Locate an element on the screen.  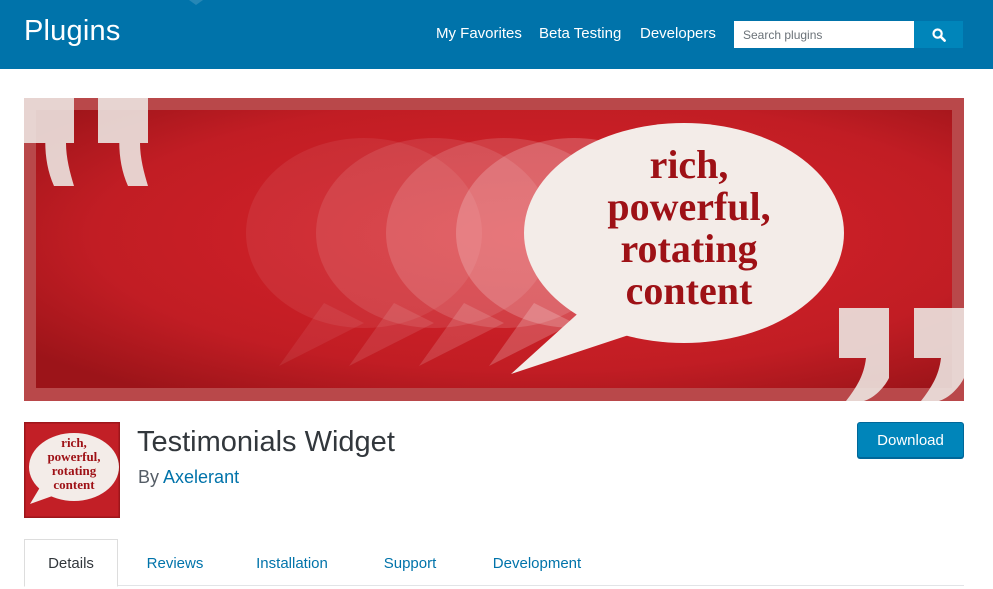
search-input is located at coordinates (824, 34).